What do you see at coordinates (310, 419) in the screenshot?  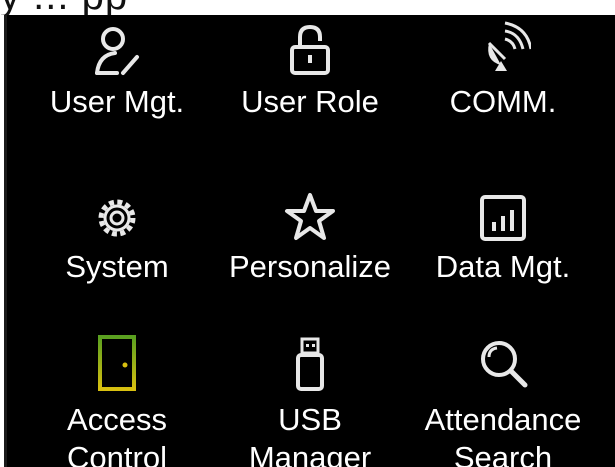 I see `menu-item-label: USB` at bounding box center [310, 419].